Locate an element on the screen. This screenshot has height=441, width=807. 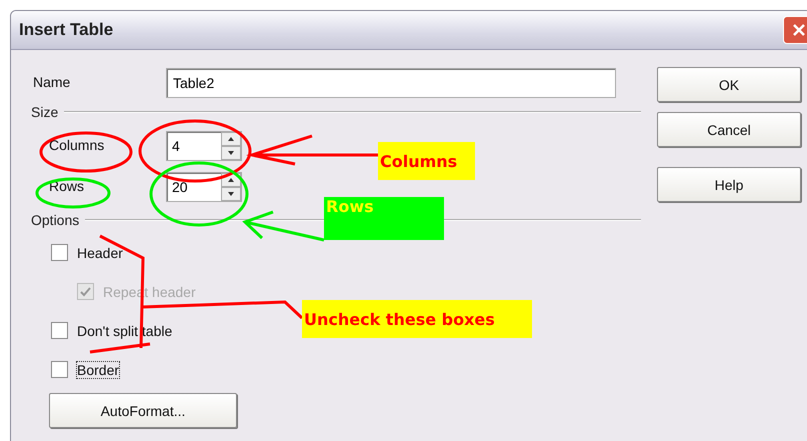
dialog-button: Help is located at coordinates (729, 184).